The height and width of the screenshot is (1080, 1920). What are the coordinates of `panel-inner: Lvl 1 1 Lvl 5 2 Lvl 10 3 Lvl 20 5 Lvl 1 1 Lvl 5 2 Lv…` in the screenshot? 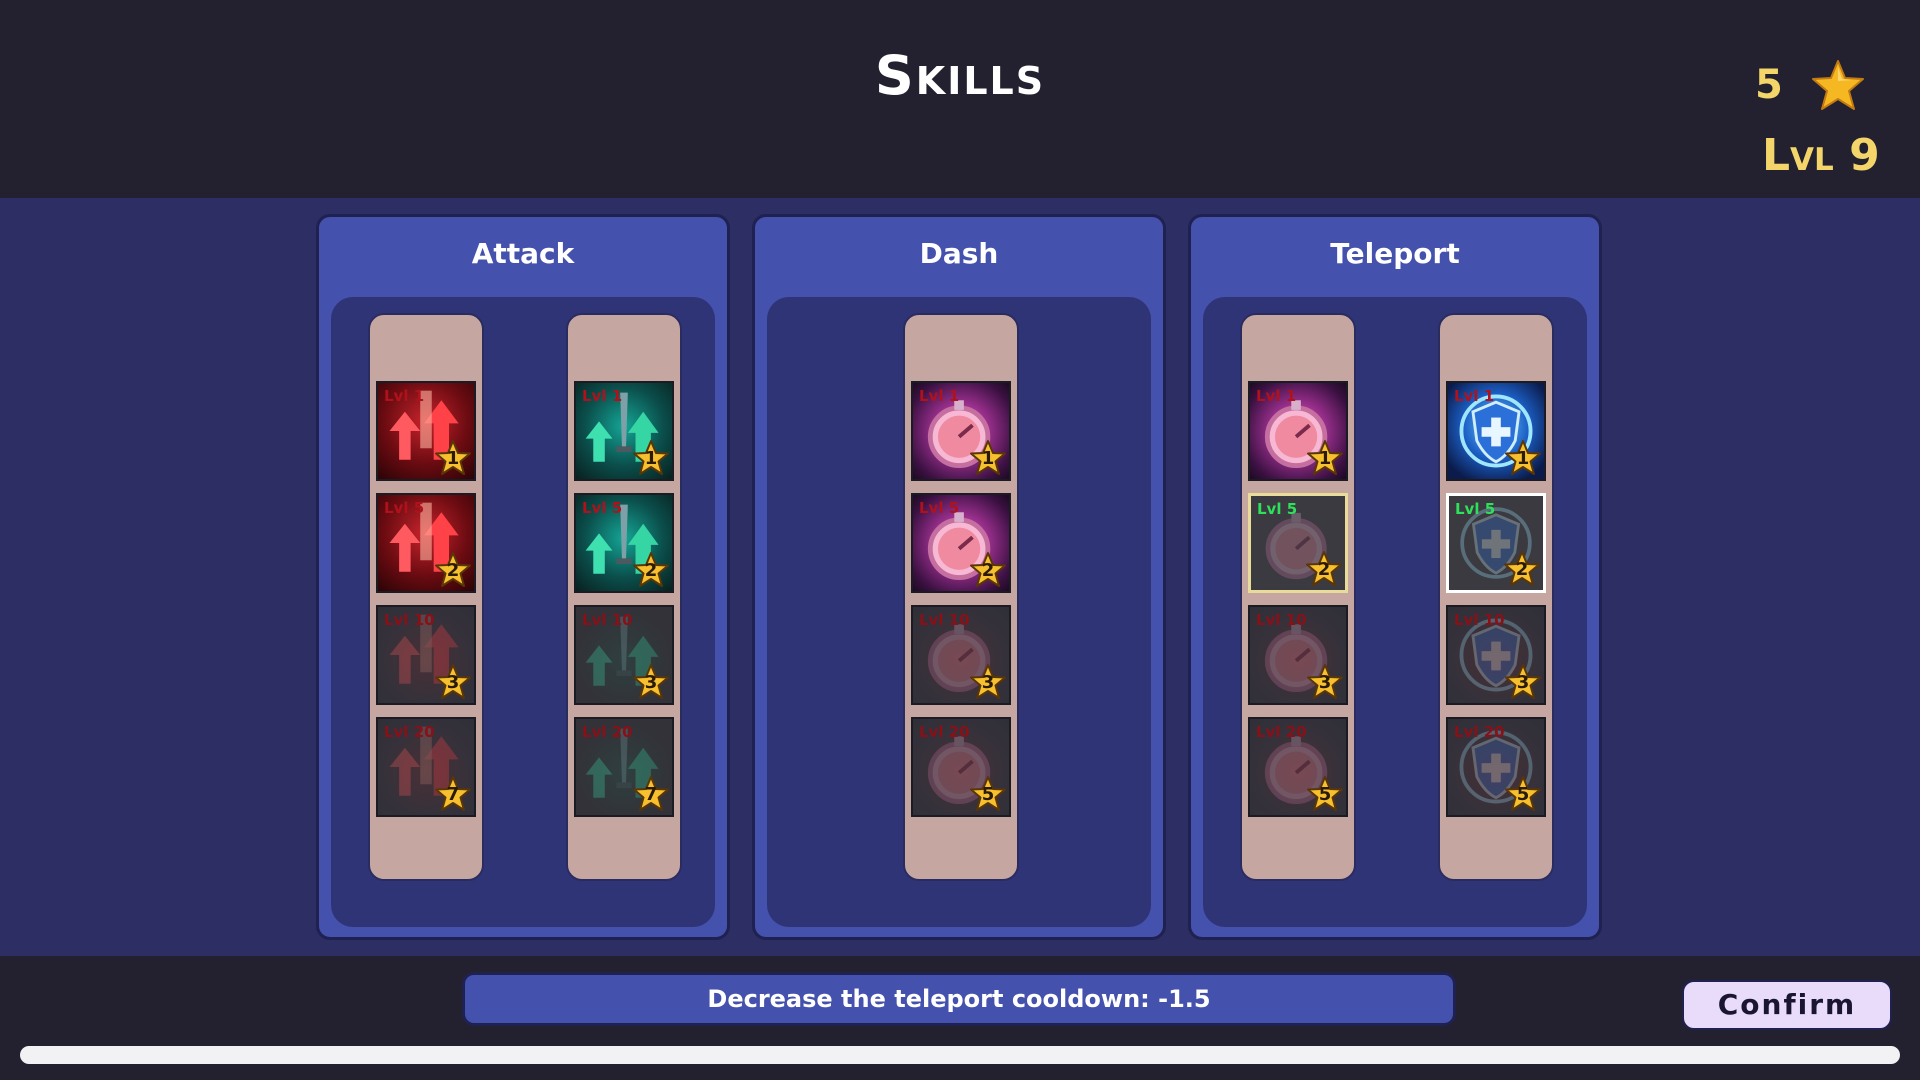 It's located at (1395, 612).